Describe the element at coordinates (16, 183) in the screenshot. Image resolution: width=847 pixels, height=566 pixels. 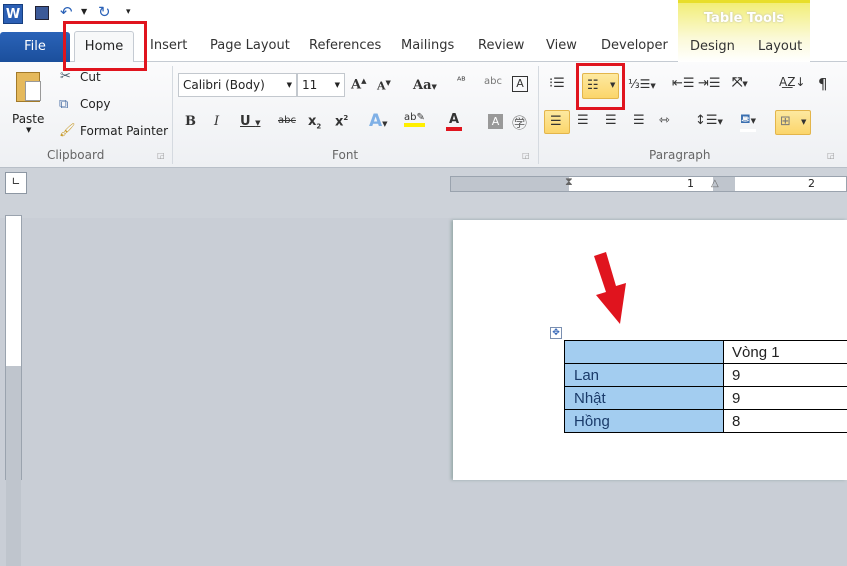
I see `tab-selector: ∟` at that location.